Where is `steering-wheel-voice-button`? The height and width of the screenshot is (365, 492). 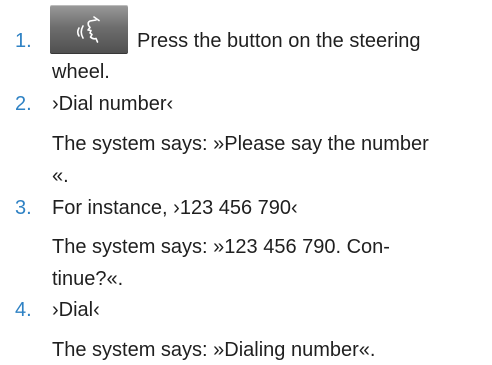 steering-wheel-voice-button is located at coordinates (89, 29).